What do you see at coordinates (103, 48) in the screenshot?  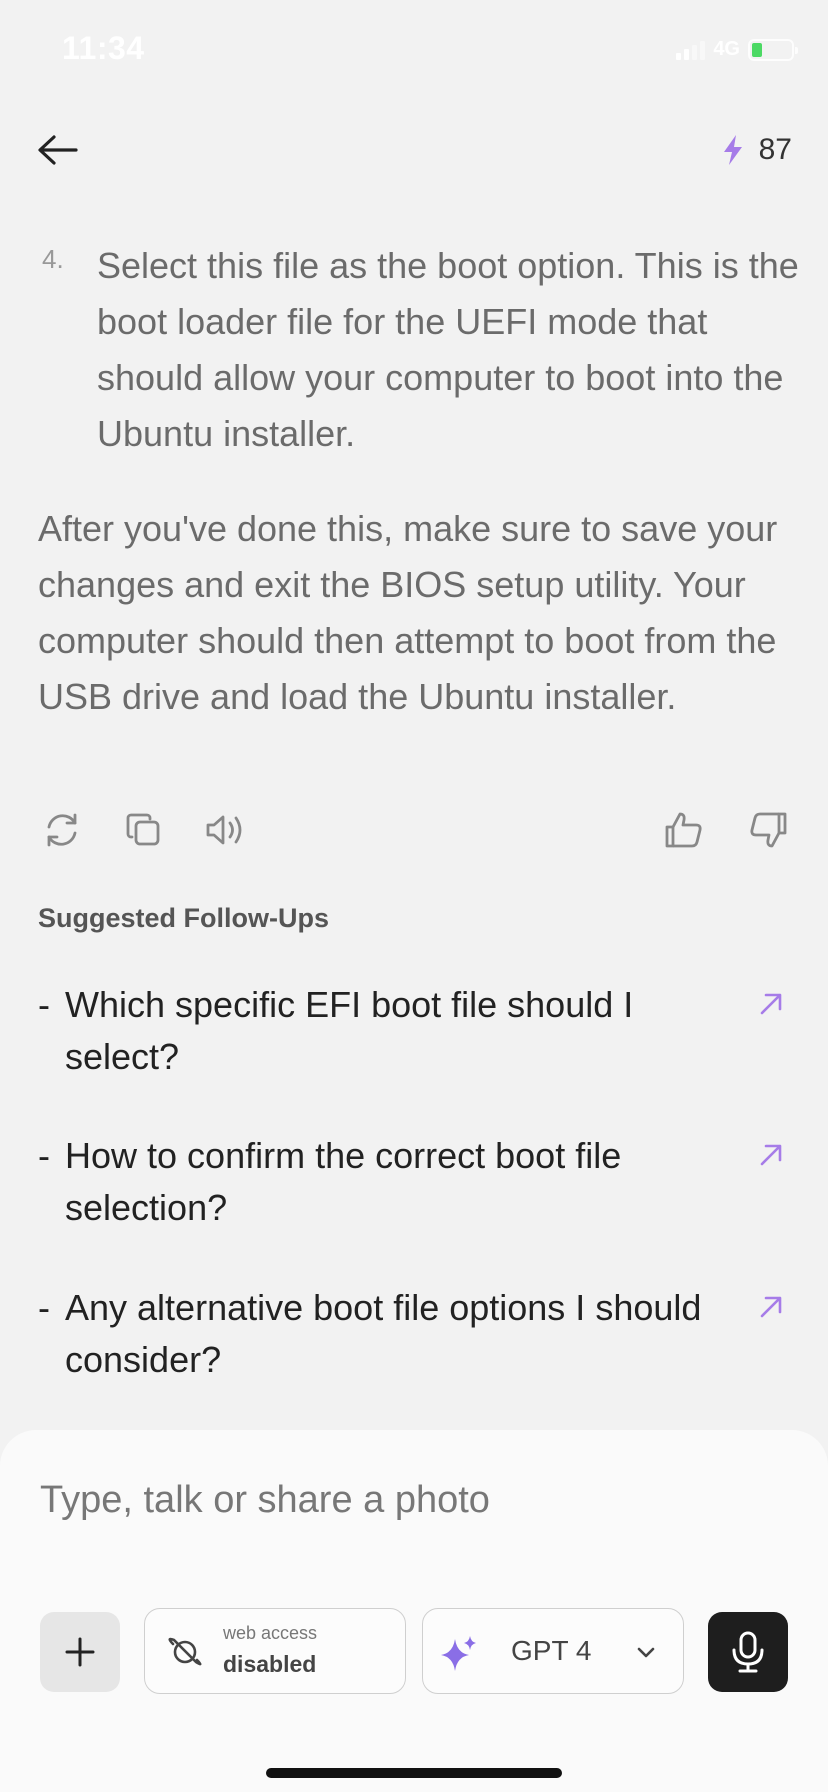 I see `status-time: 11:34` at bounding box center [103, 48].